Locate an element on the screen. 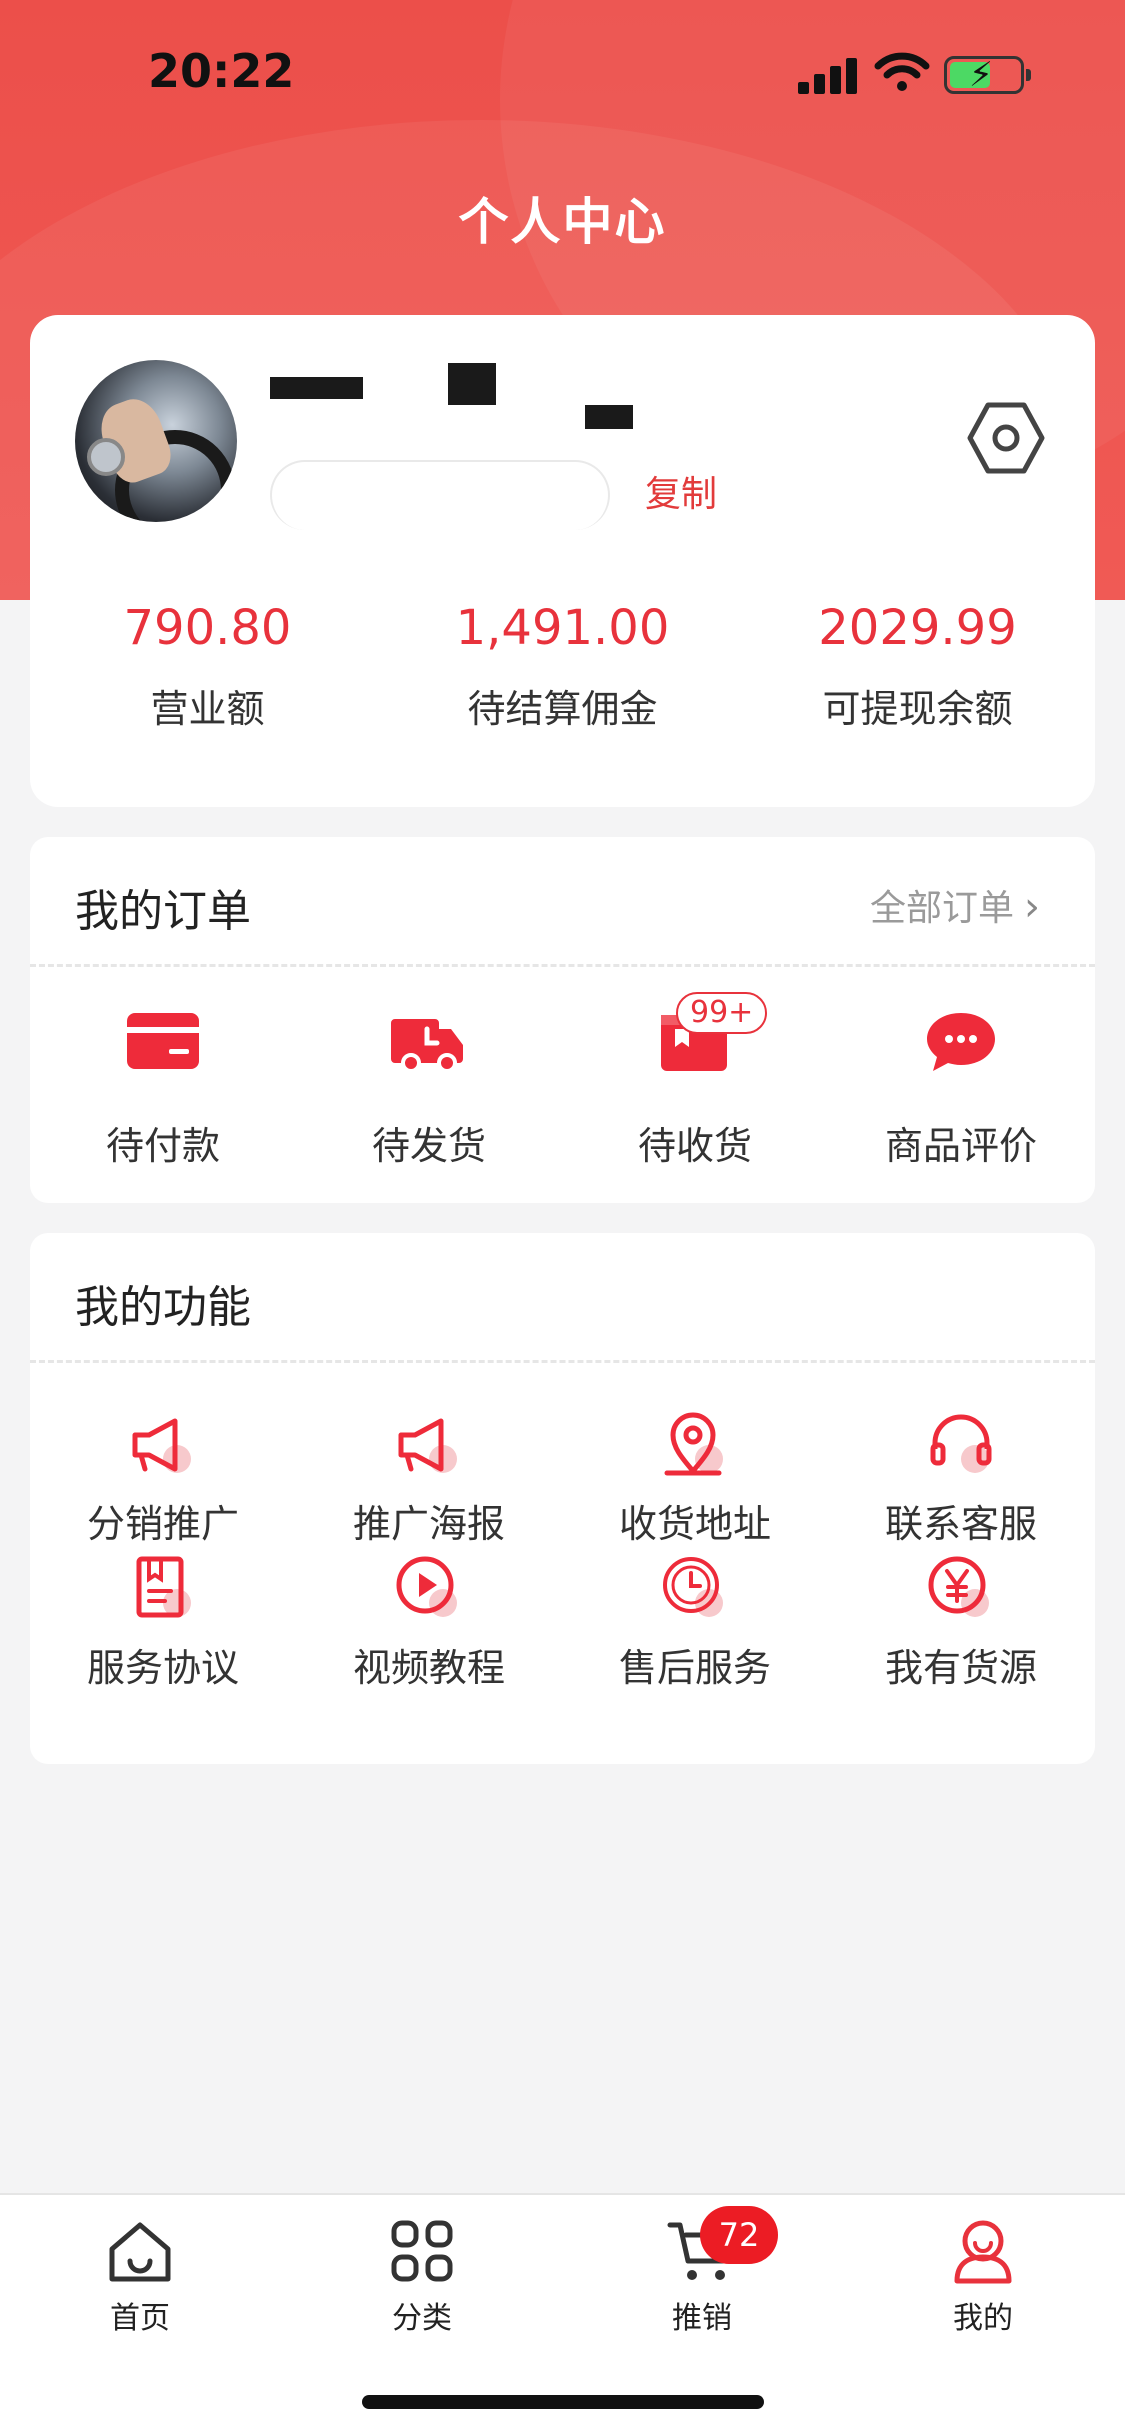 This screenshot has height=2436, width=1125. func-shipping-address: 收货地址 is located at coordinates (695, 1454).